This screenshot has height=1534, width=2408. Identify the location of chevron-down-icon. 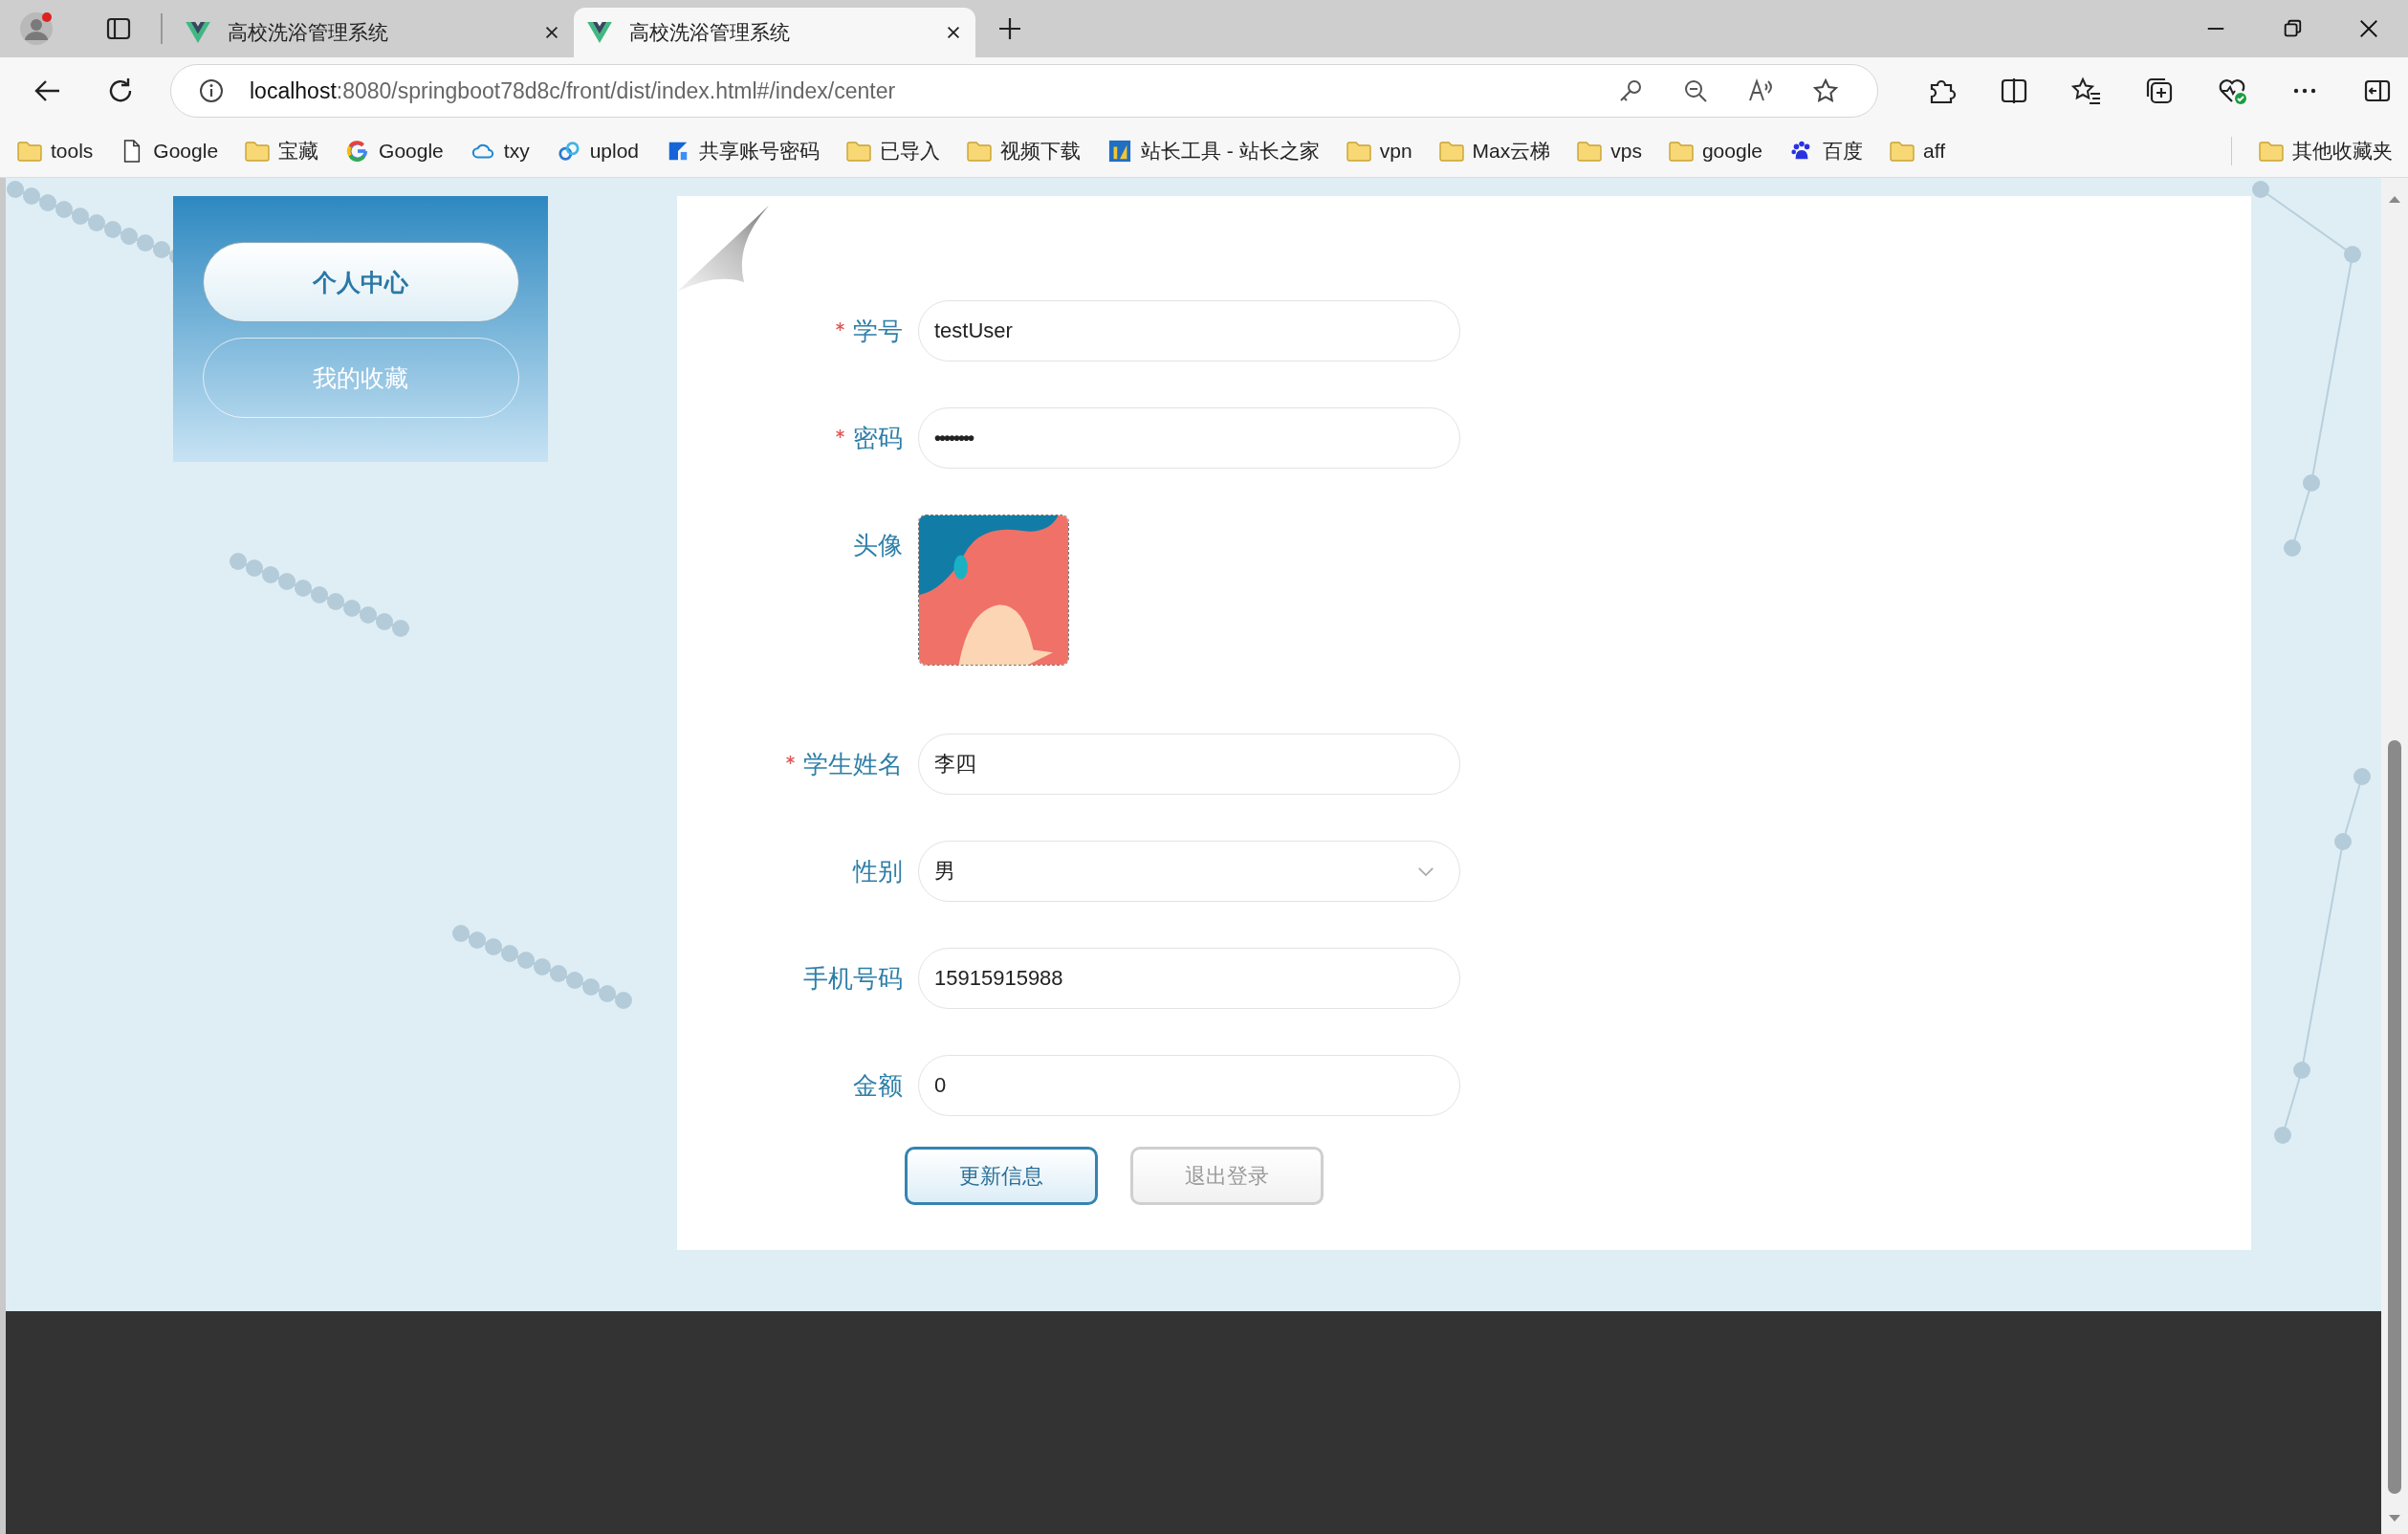
(1425, 871).